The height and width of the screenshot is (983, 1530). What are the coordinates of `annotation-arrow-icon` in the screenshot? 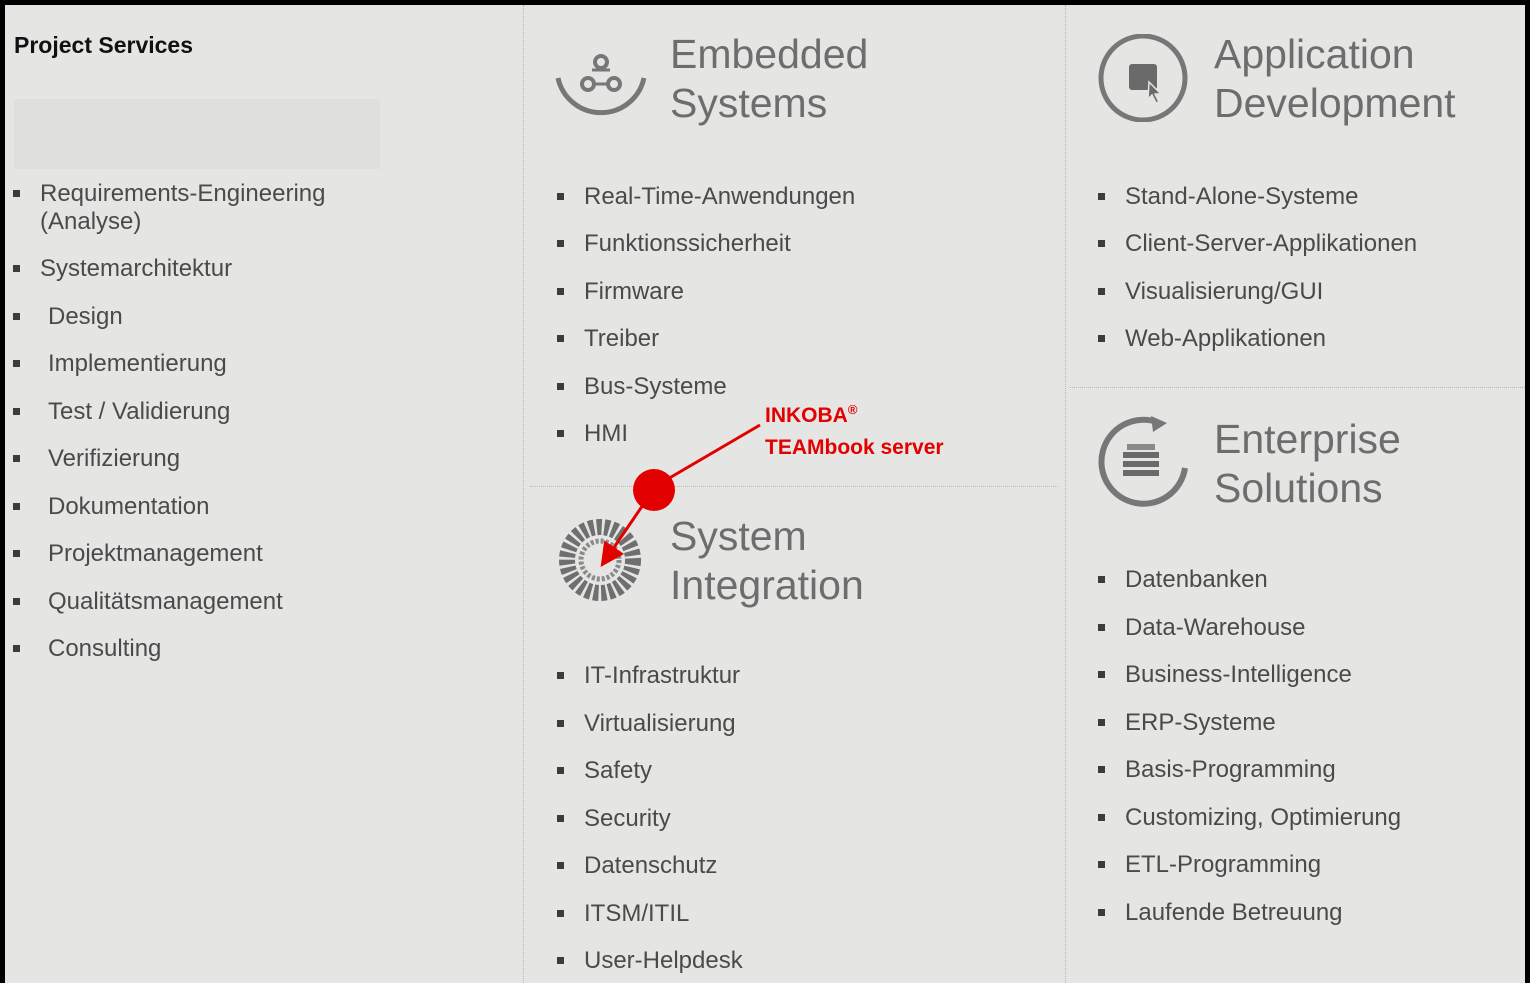 It's located at (623, 534).